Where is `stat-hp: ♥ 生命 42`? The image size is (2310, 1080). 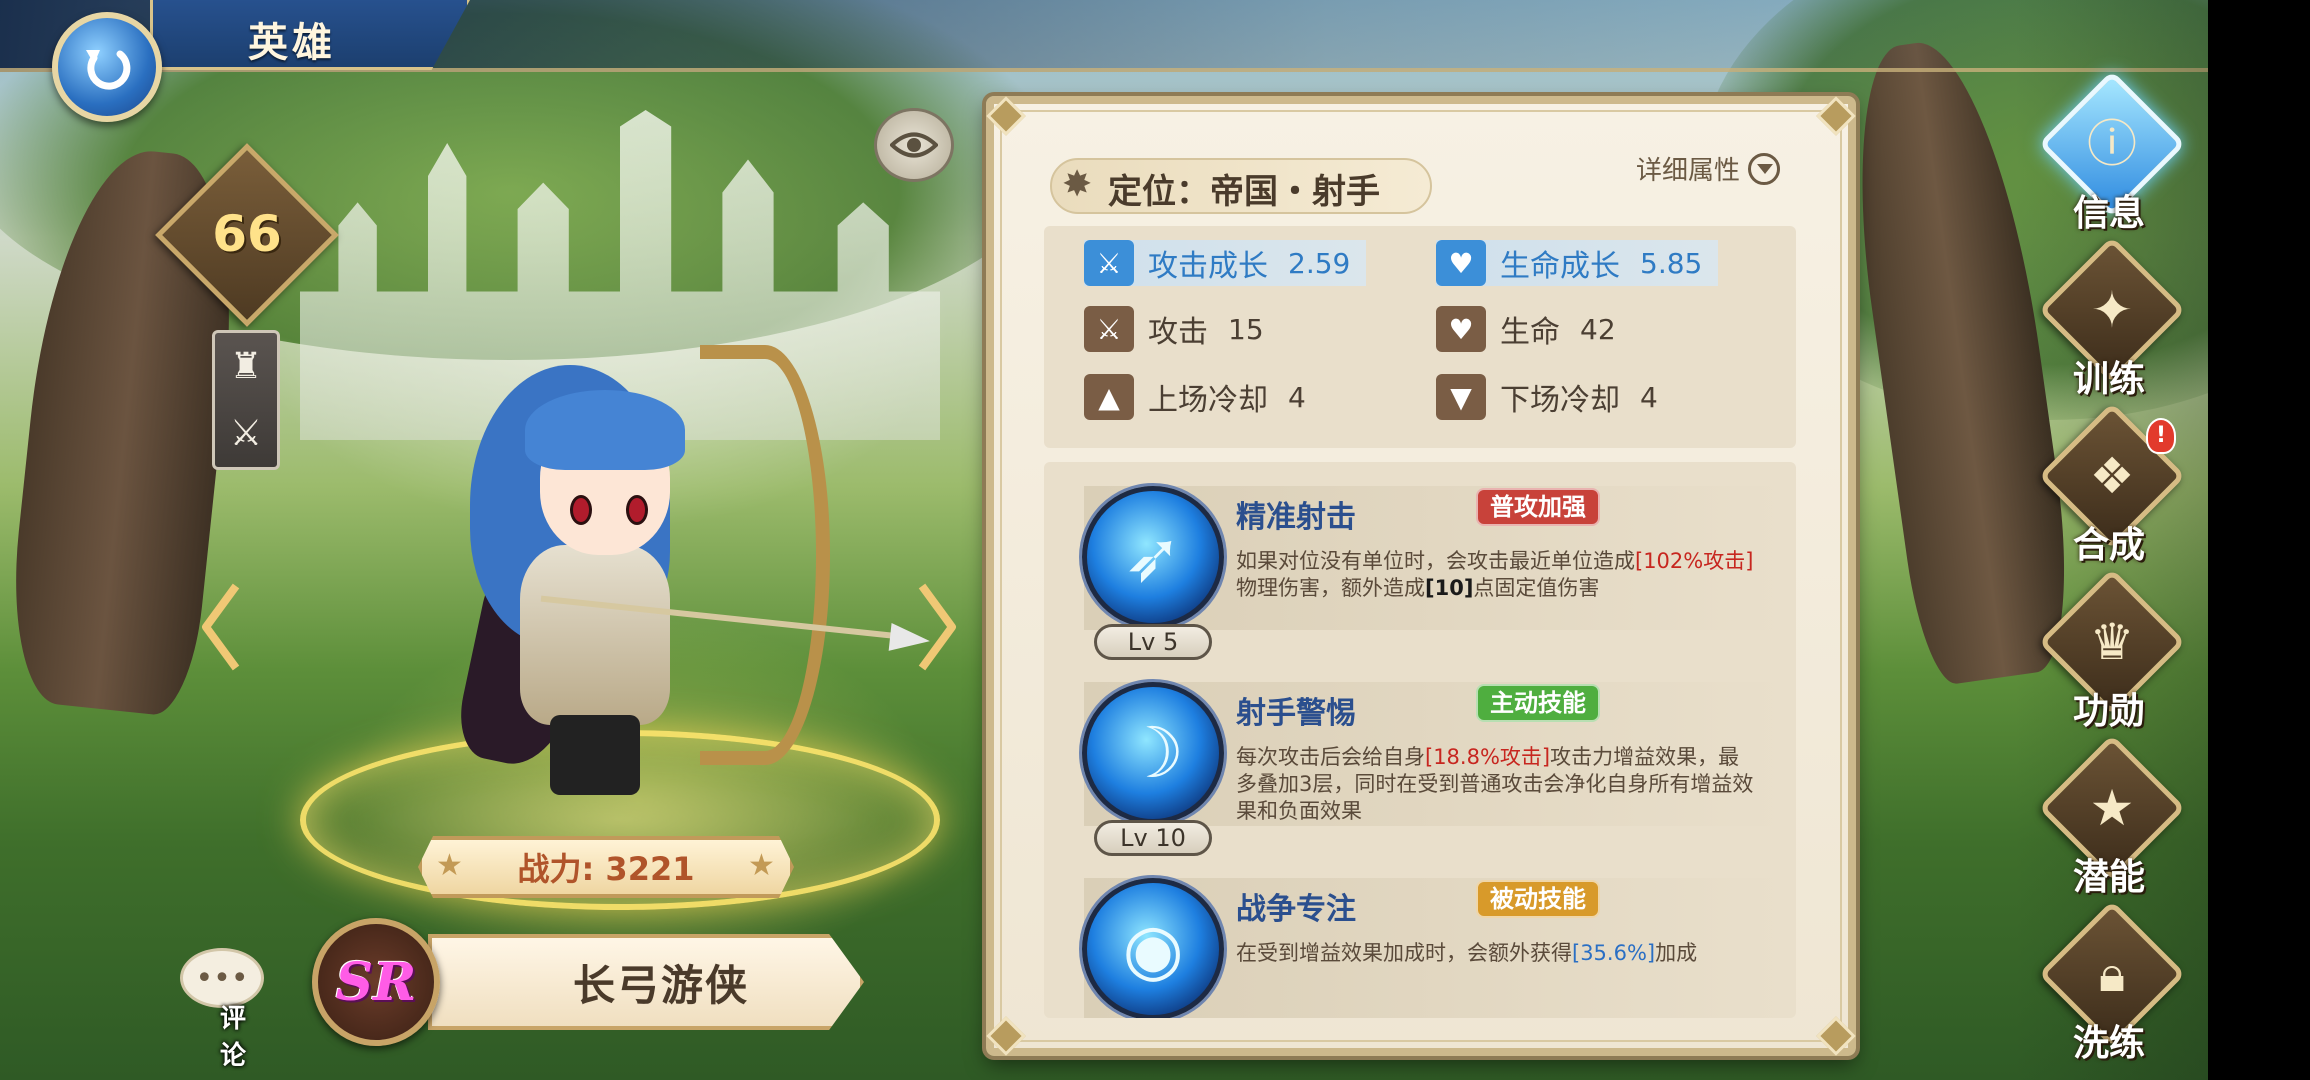 stat-hp: ♥ 生命 42 is located at coordinates (1526, 329).